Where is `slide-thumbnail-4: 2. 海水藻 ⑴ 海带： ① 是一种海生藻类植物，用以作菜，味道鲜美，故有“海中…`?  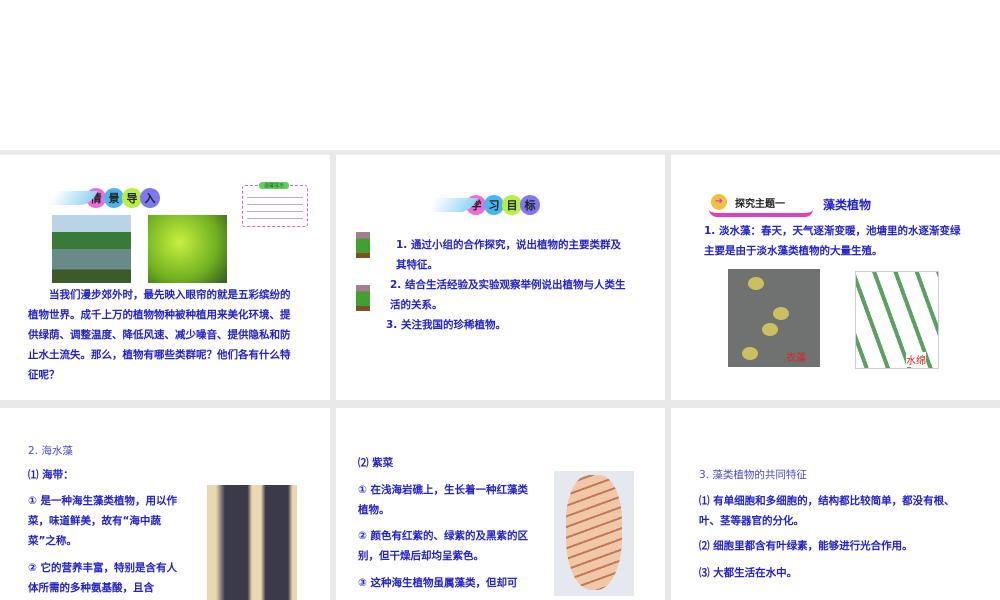 slide-thumbnail-4: 2. 海水藻 ⑴ 海带： ① 是一种海生藻类植物，用以作菜，味道鲜美，故有“海中… is located at coordinates (165, 504).